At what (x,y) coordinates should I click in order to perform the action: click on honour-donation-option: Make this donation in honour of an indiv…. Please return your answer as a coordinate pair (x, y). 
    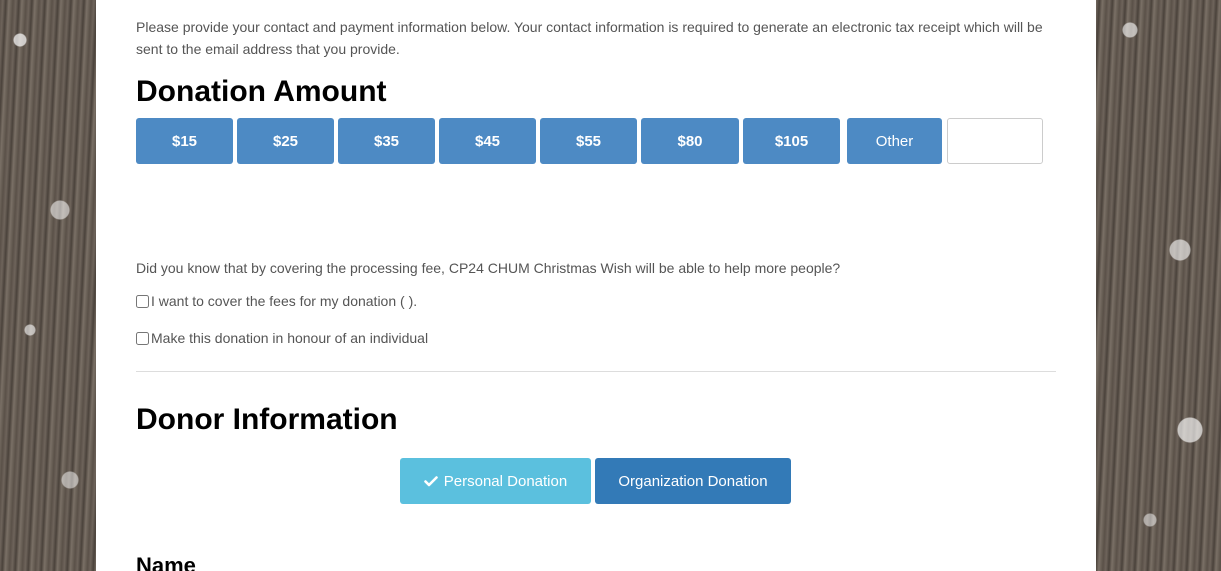
    Looking at the image, I should click on (282, 338).